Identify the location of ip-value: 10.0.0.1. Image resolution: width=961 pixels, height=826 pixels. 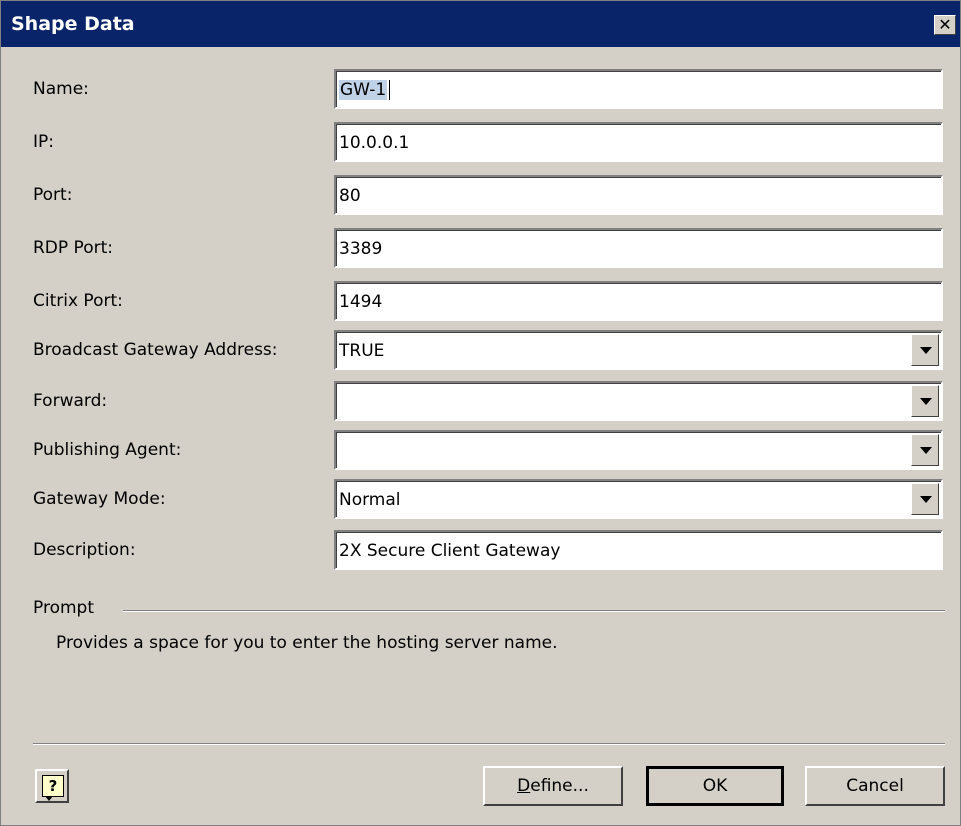
(374, 143).